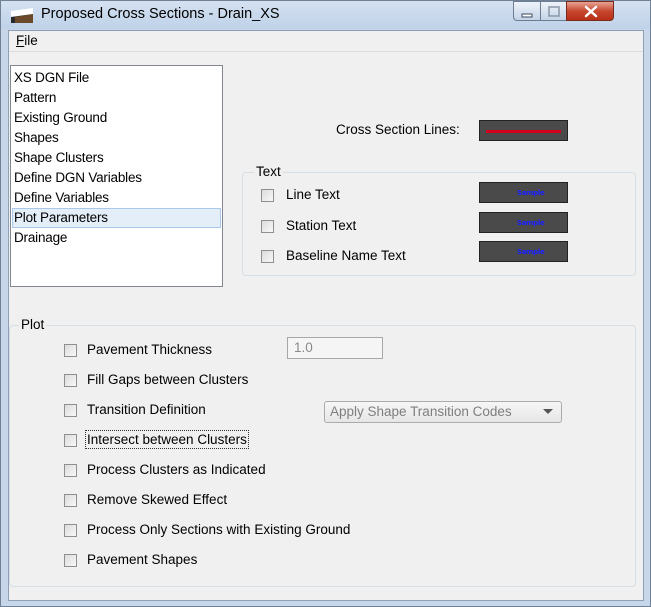  What do you see at coordinates (116, 198) in the screenshot?
I see `list-item-define-variables: Define Variables` at bounding box center [116, 198].